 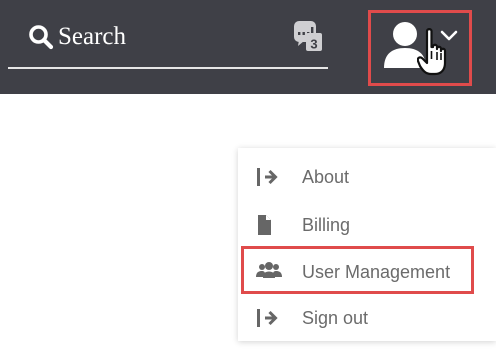 I want to click on menu-item-label: Billing, so click(x=326, y=225).